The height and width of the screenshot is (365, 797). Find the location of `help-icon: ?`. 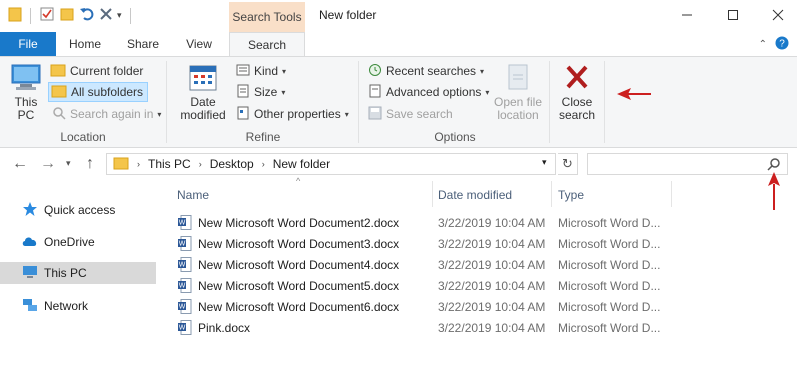

help-icon: ? is located at coordinates (782, 44).